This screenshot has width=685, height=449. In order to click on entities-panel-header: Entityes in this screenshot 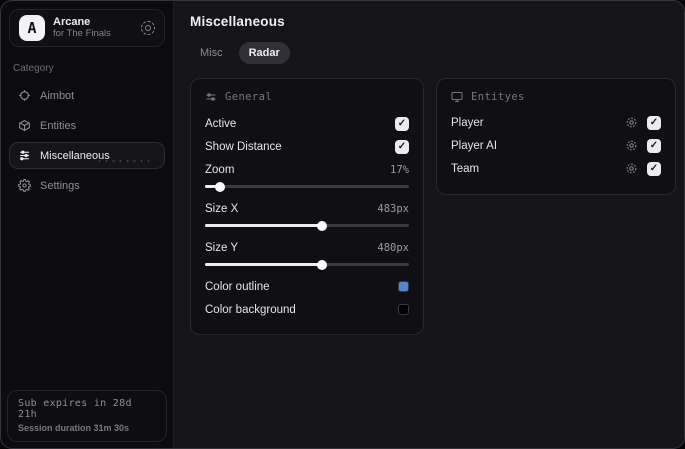, I will do `click(556, 97)`.